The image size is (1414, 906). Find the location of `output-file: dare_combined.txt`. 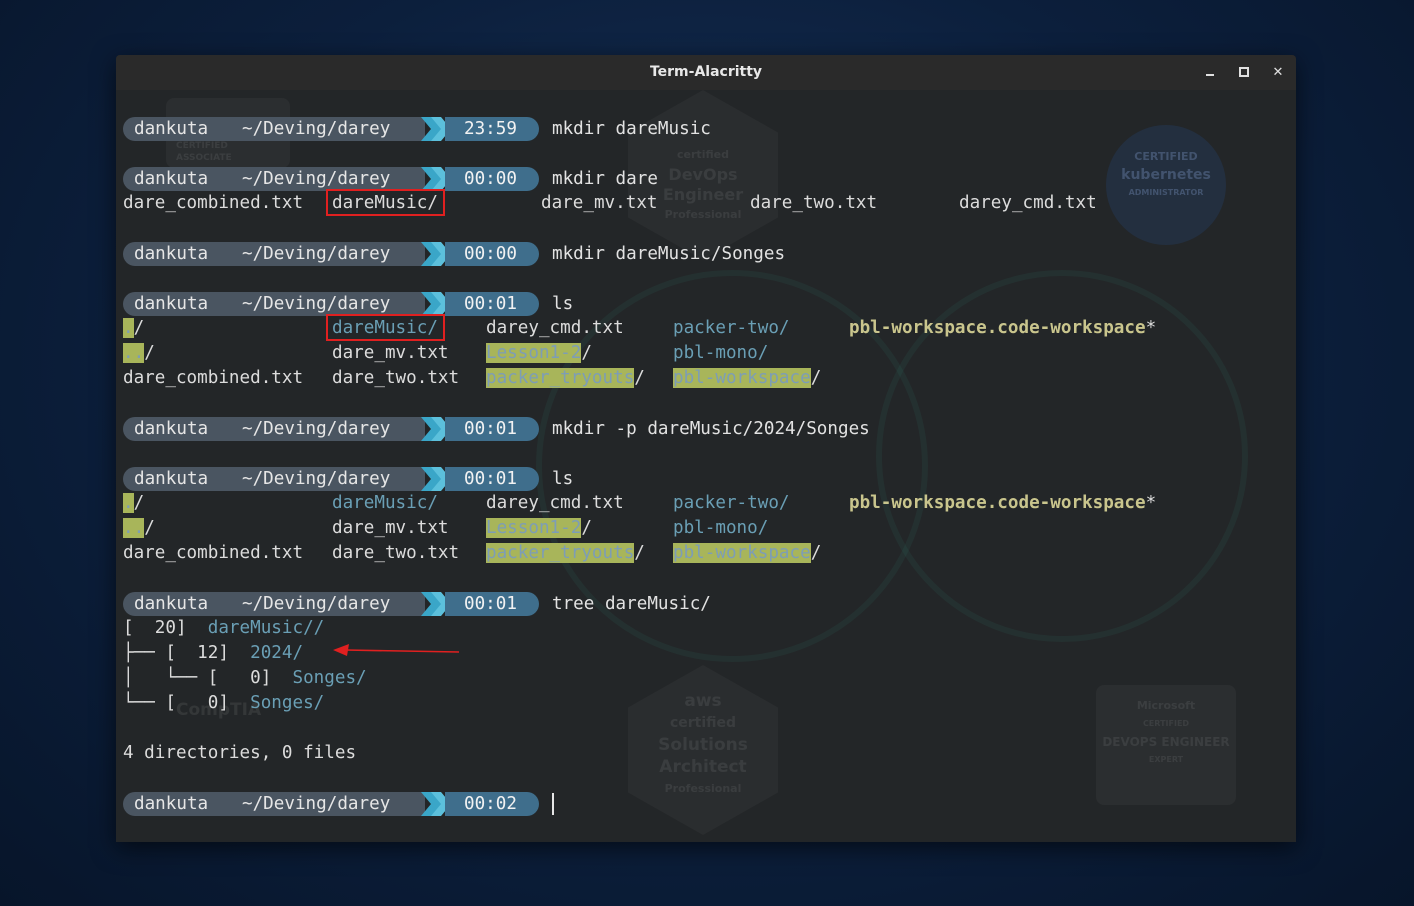

output-file: dare_combined.txt is located at coordinates (213, 203).